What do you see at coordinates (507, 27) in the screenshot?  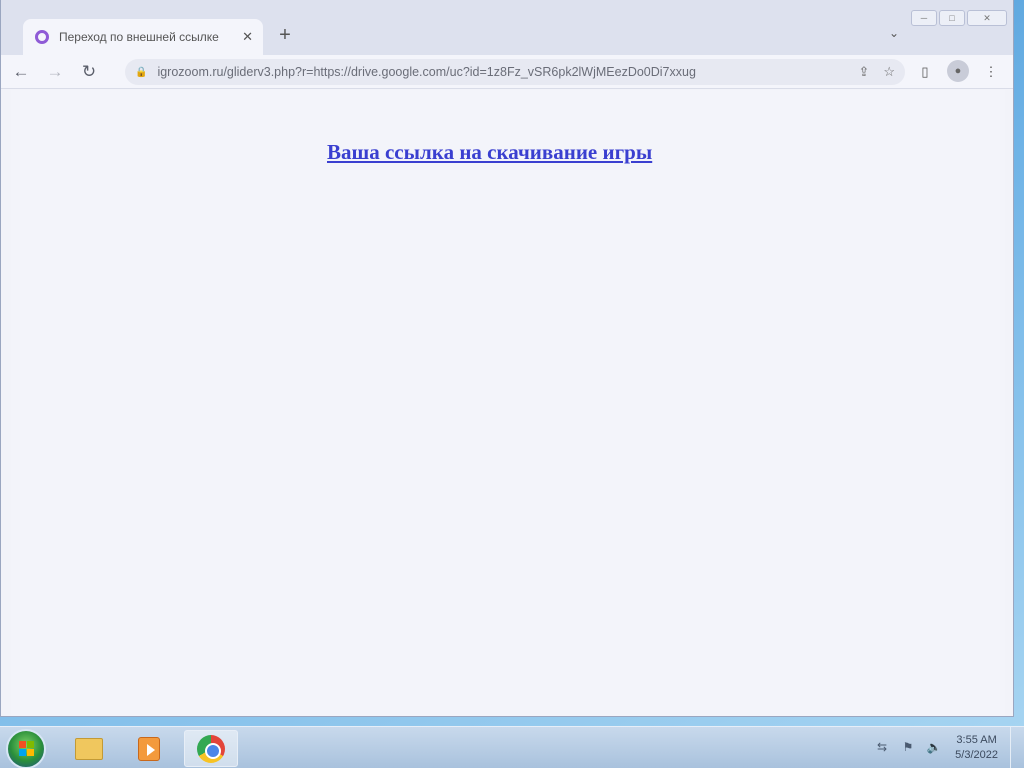 I see `tab-strip: Переход по внешней ссылке ✕ + ⌄ ─ □ ✕` at bounding box center [507, 27].